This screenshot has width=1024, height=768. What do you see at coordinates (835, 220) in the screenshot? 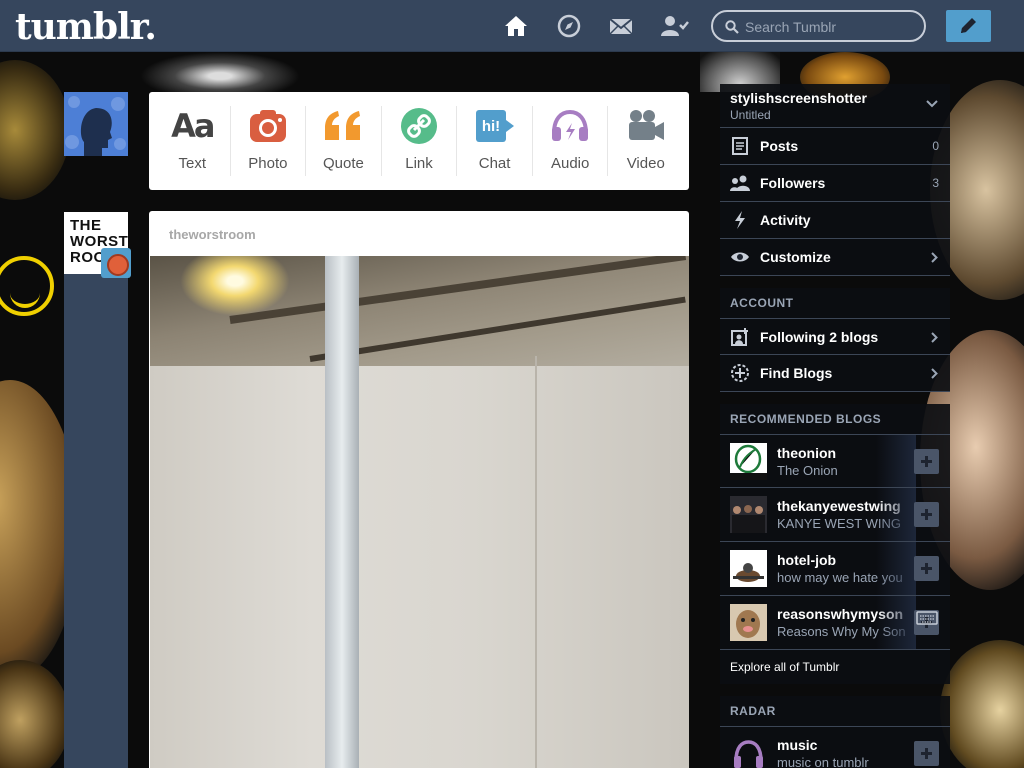
I see `sidebar-item-activity: Activity` at bounding box center [835, 220].